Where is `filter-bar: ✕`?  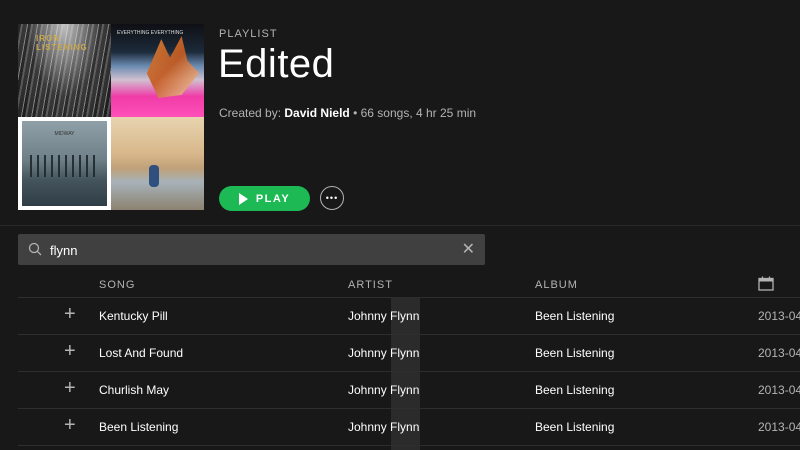 filter-bar: ✕ is located at coordinates (251, 249).